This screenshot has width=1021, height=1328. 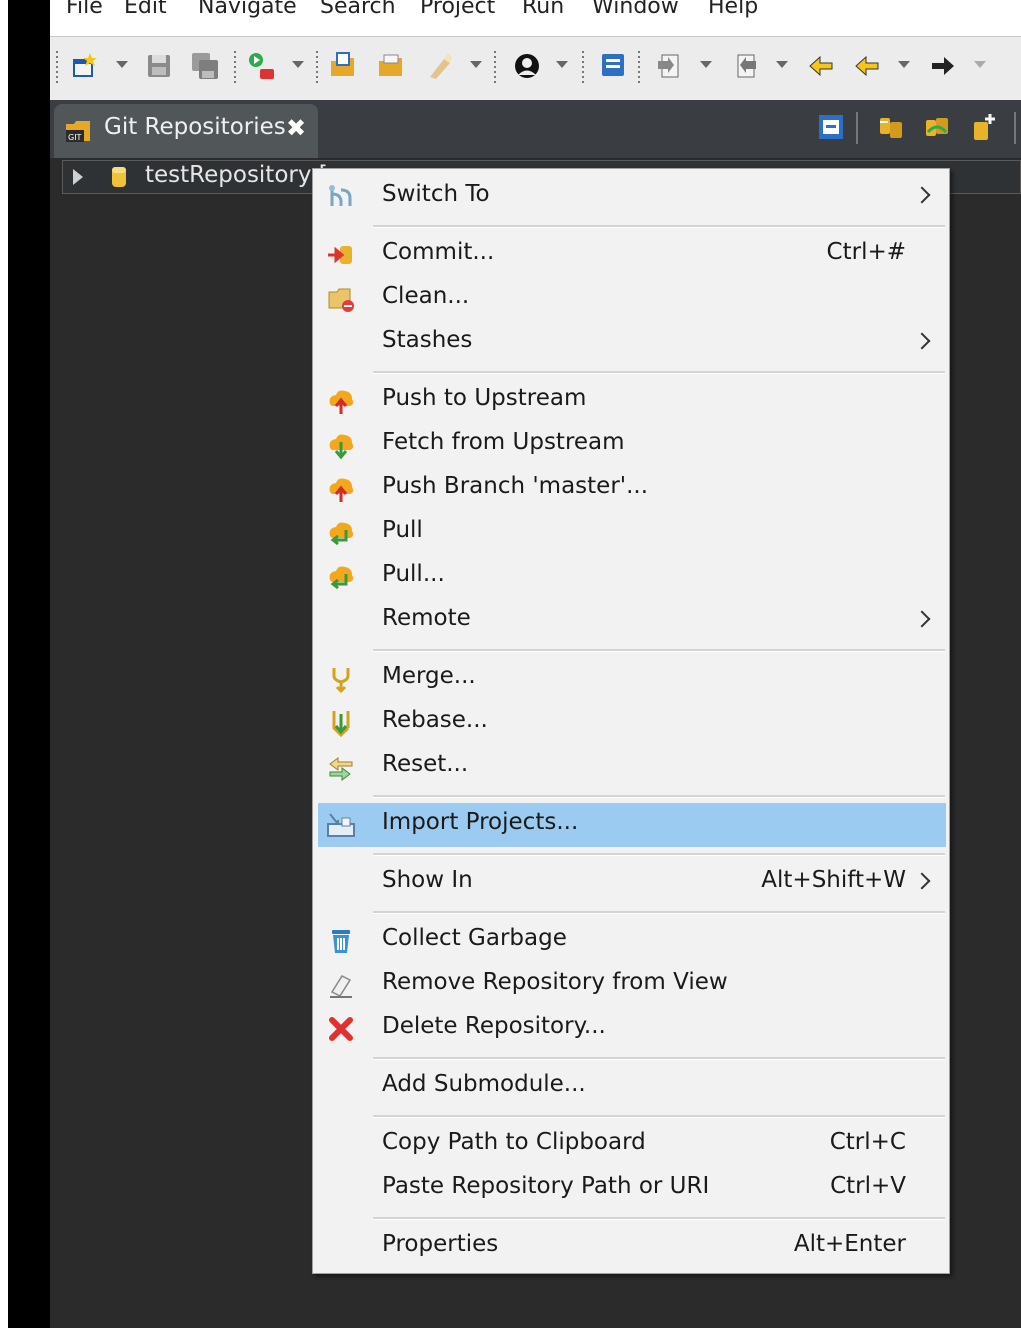 What do you see at coordinates (632, 401) in the screenshot?
I see `menu-item-push-to-upstream: Push to Upstream` at bounding box center [632, 401].